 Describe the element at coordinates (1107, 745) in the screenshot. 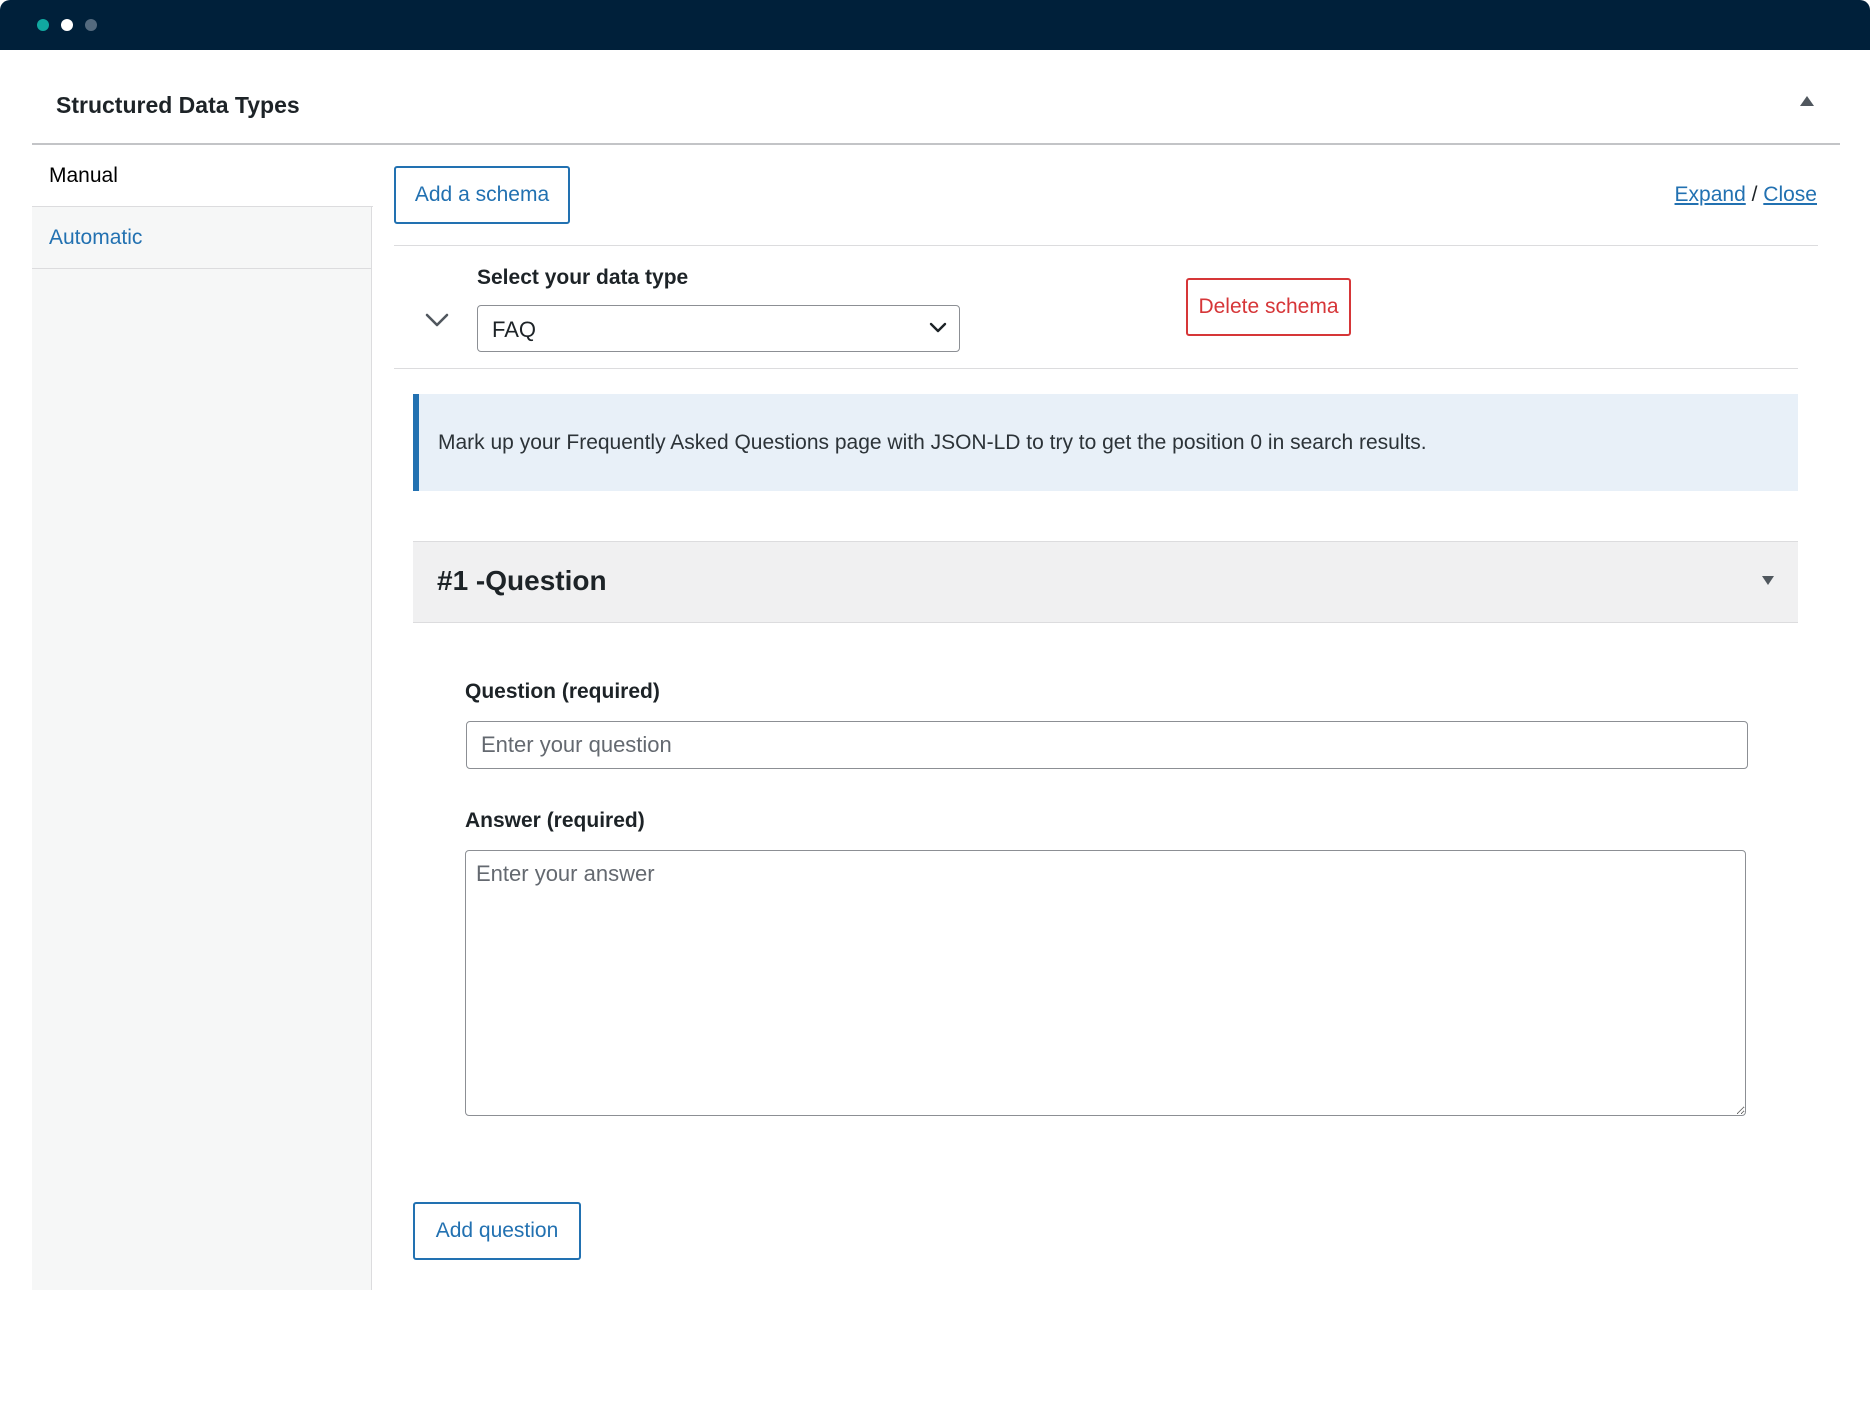

I see `question-input` at that location.